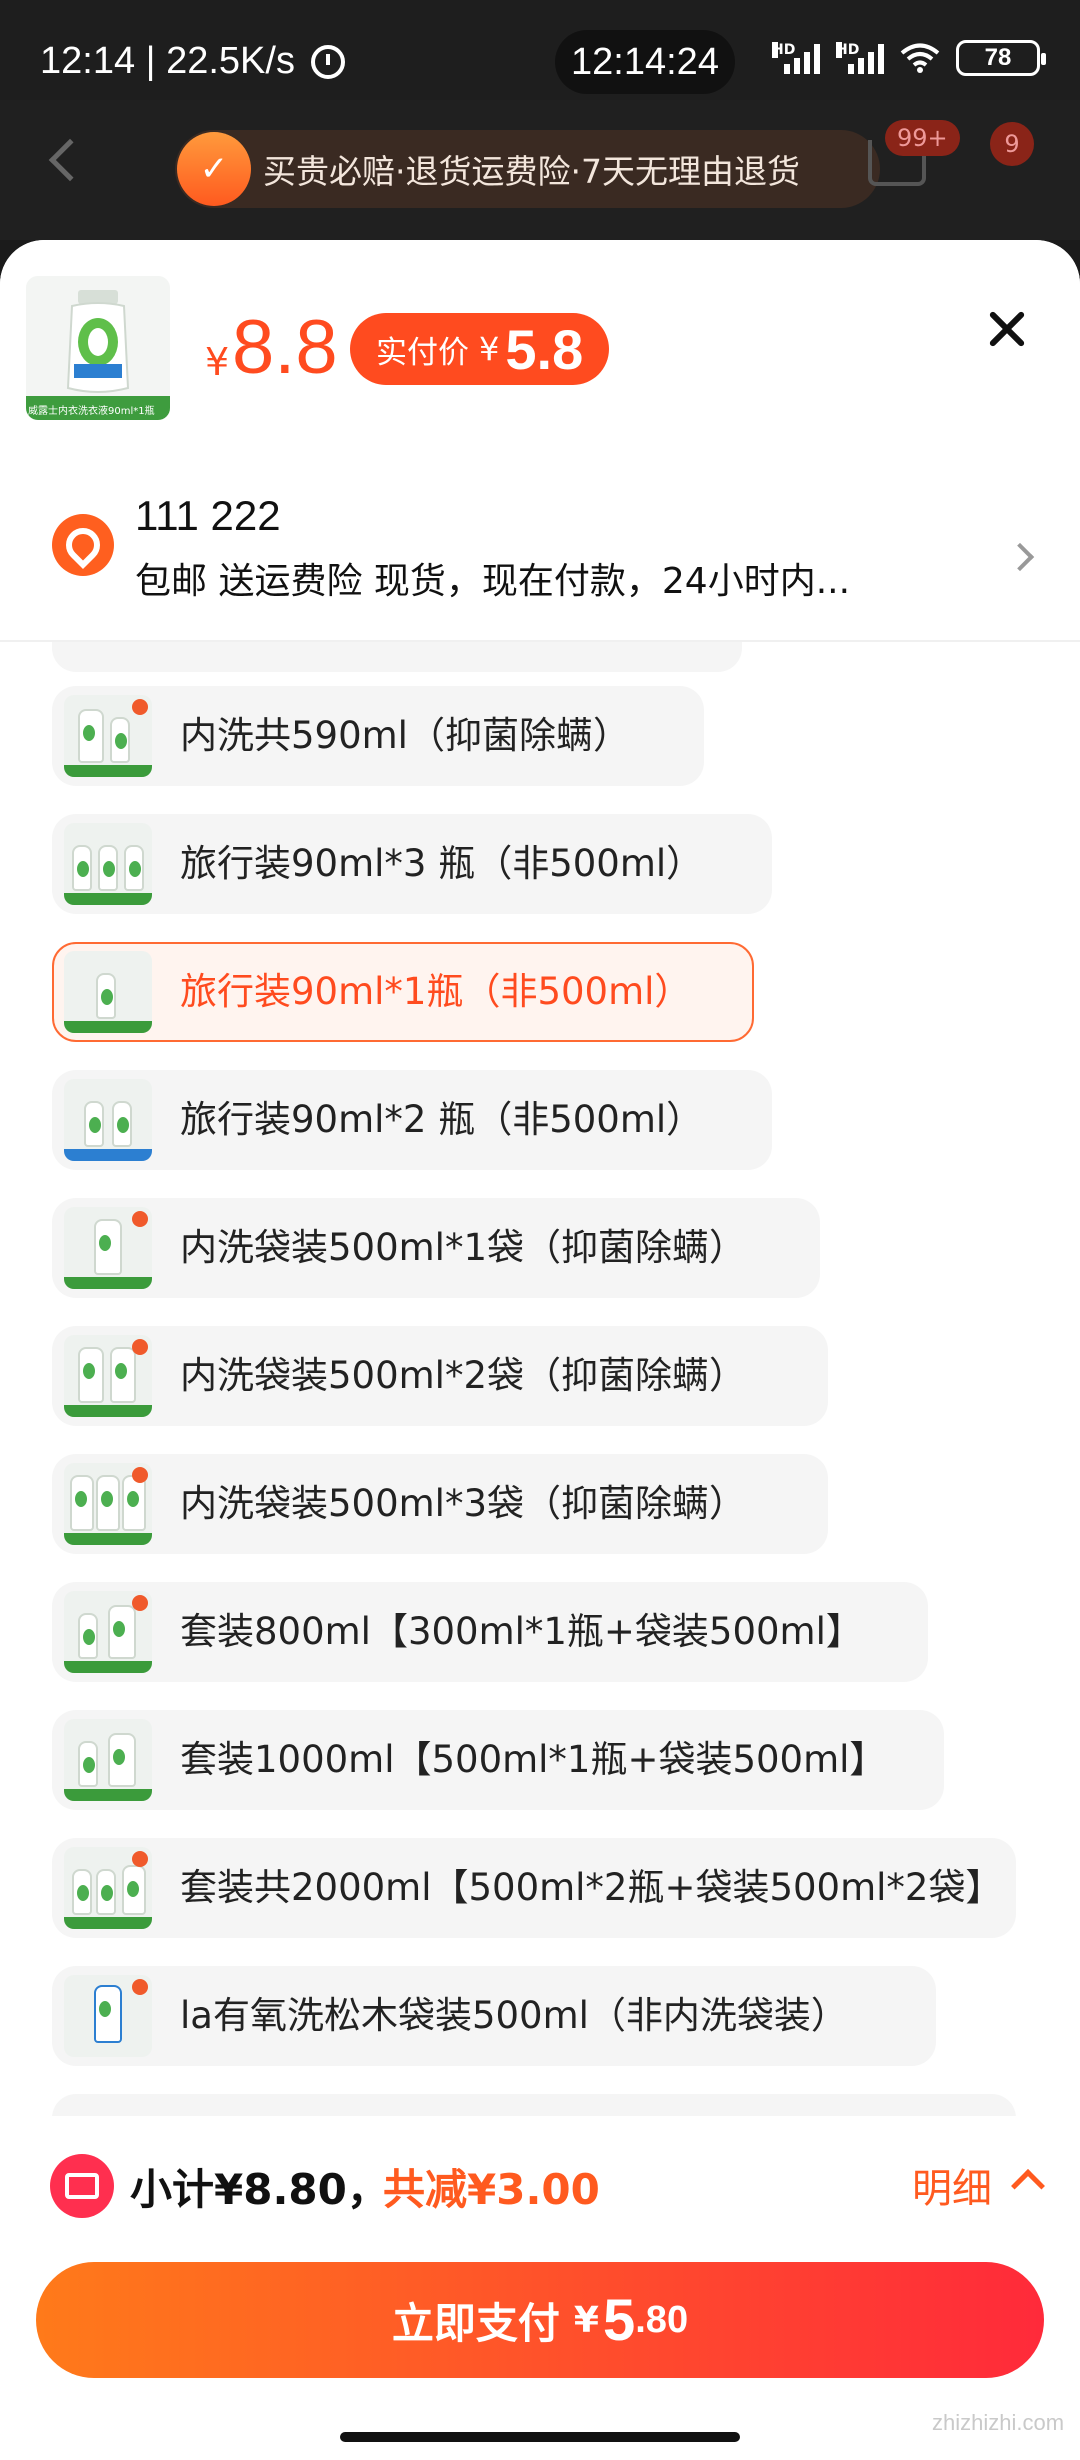 This screenshot has height=2460, width=1080. Describe the element at coordinates (922, 138) in the screenshot. I see `cart-badge: 99+` at that location.